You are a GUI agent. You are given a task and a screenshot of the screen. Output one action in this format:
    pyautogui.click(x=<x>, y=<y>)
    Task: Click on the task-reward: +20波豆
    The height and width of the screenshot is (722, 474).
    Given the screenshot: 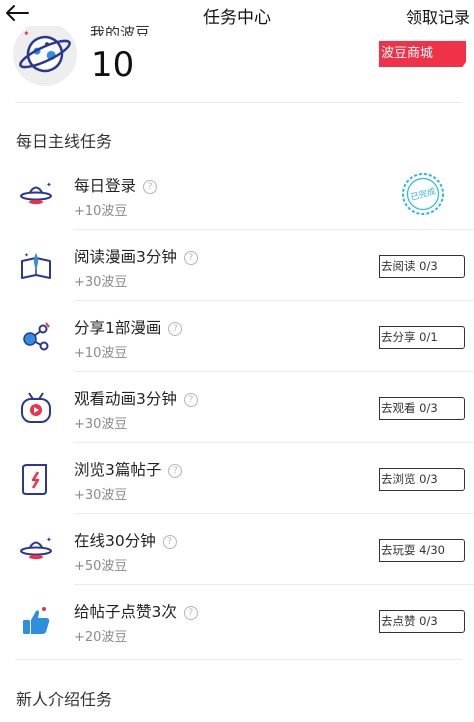 What is the action you would take?
    pyautogui.click(x=101, y=637)
    